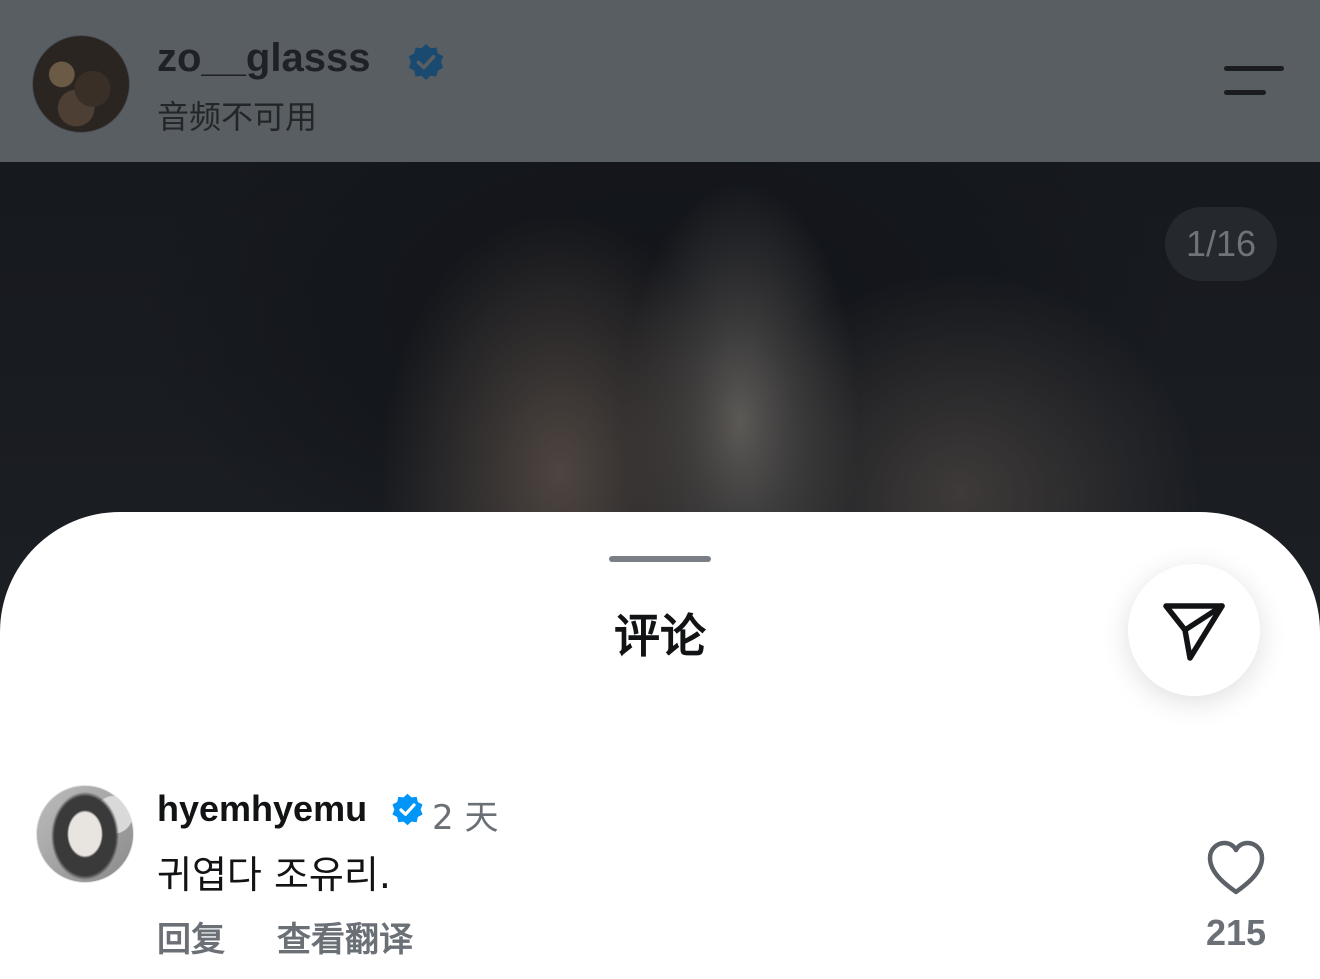 This screenshot has height=979, width=1320. I want to click on comment-text: 귀엽다 조유리., so click(274, 875).